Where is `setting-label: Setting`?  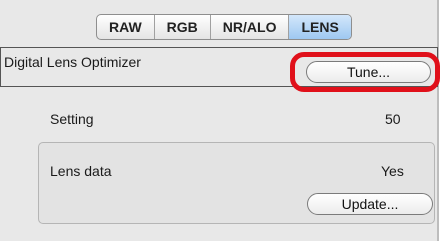 setting-label: Setting is located at coordinates (72, 119).